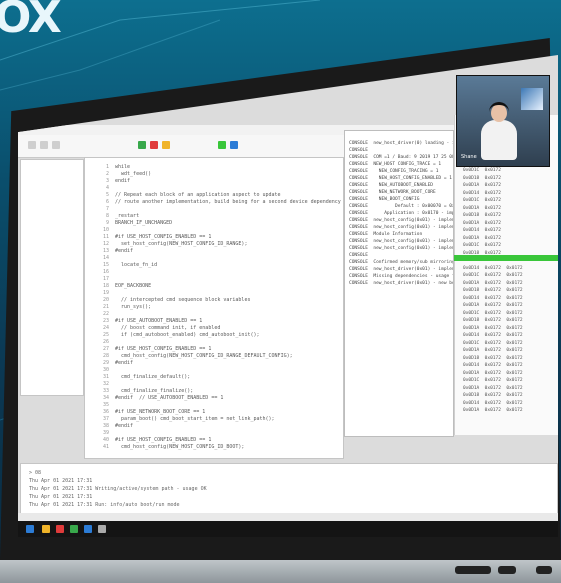 Image resolution: width=561 pixels, height=583 pixels. Describe the element at coordinates (358, 150) in the screenshot. I see `serial-line: CONSOLE` at that location.